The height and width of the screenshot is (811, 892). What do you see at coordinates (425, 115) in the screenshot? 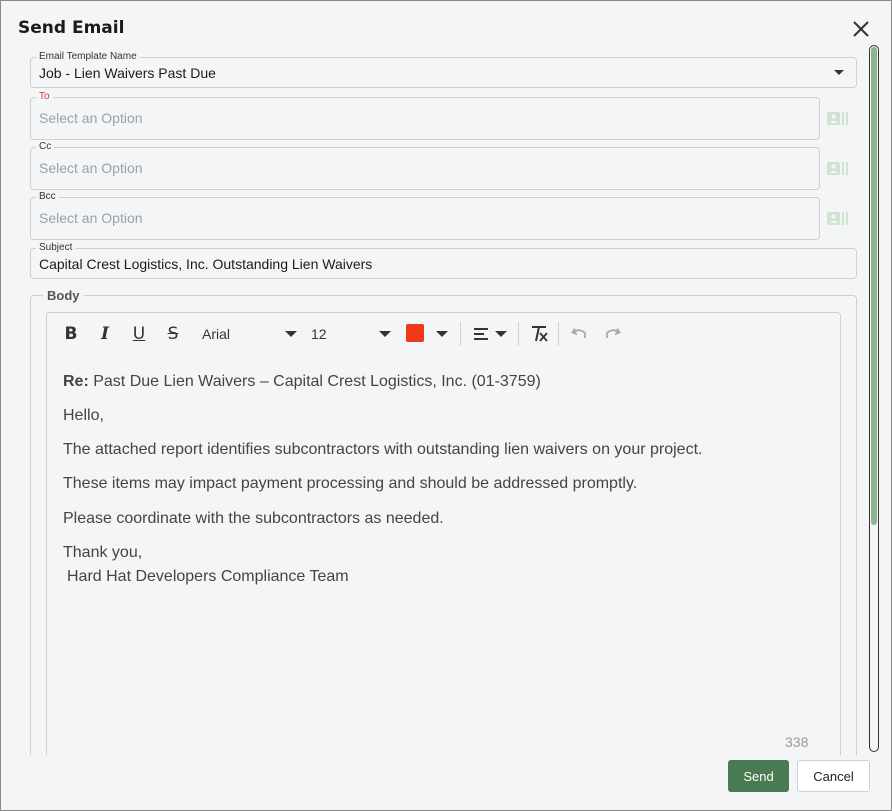
I see `to-field: To Select an Option` at bounding box center [425, 115].